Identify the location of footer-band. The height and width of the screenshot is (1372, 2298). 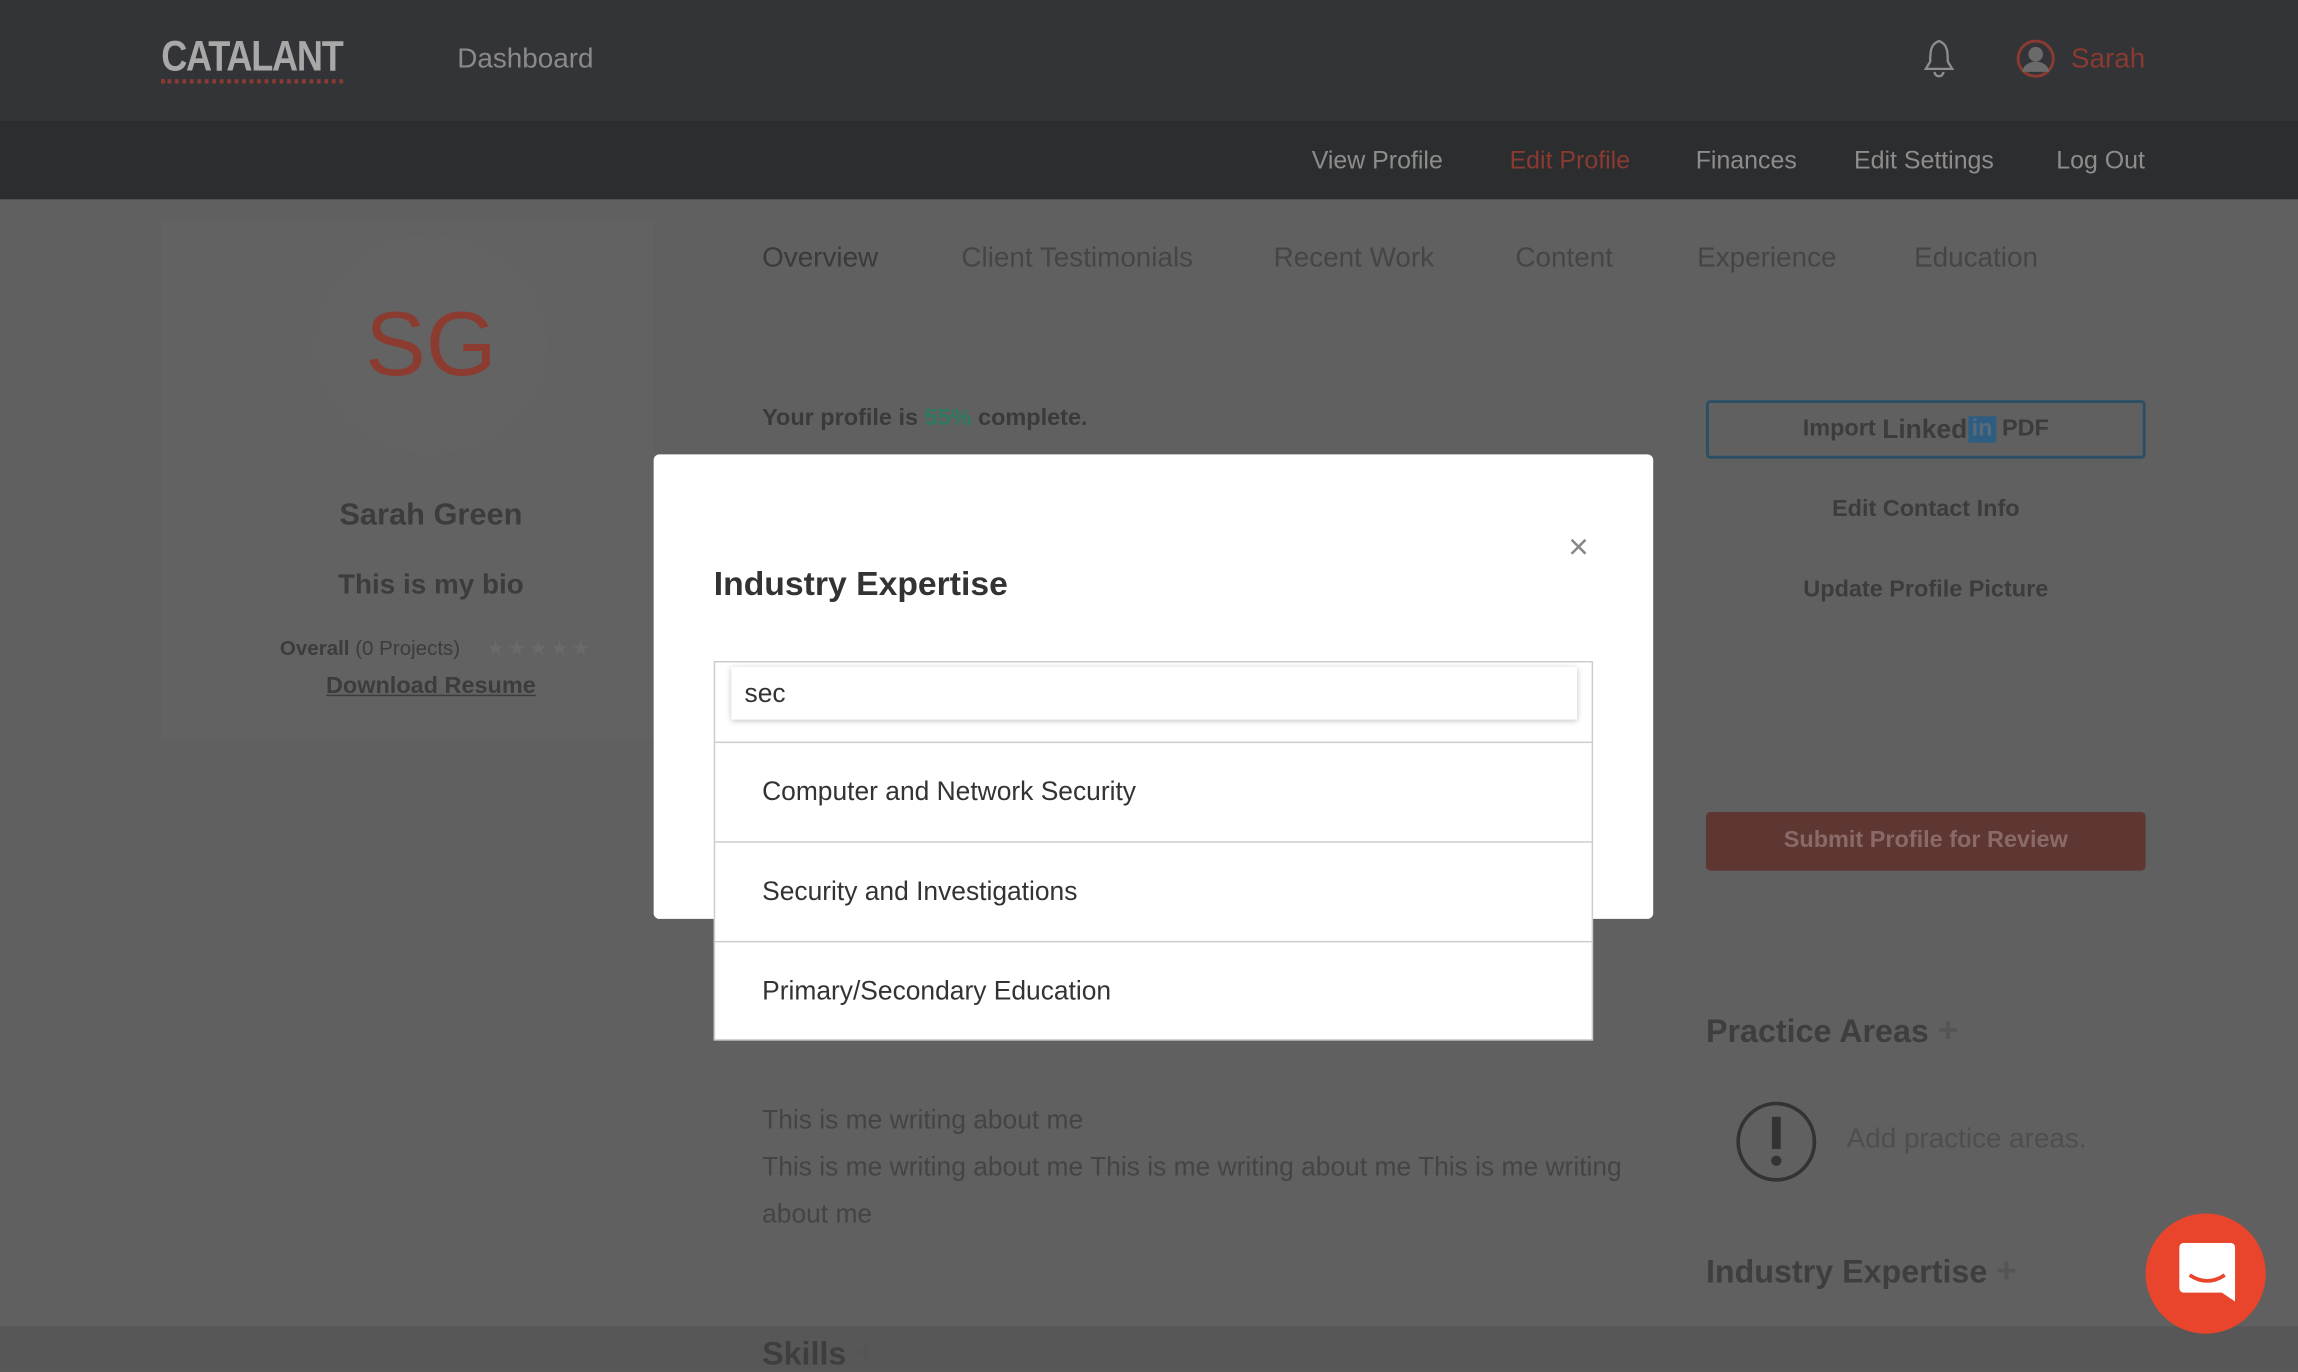
(1149, 1349).